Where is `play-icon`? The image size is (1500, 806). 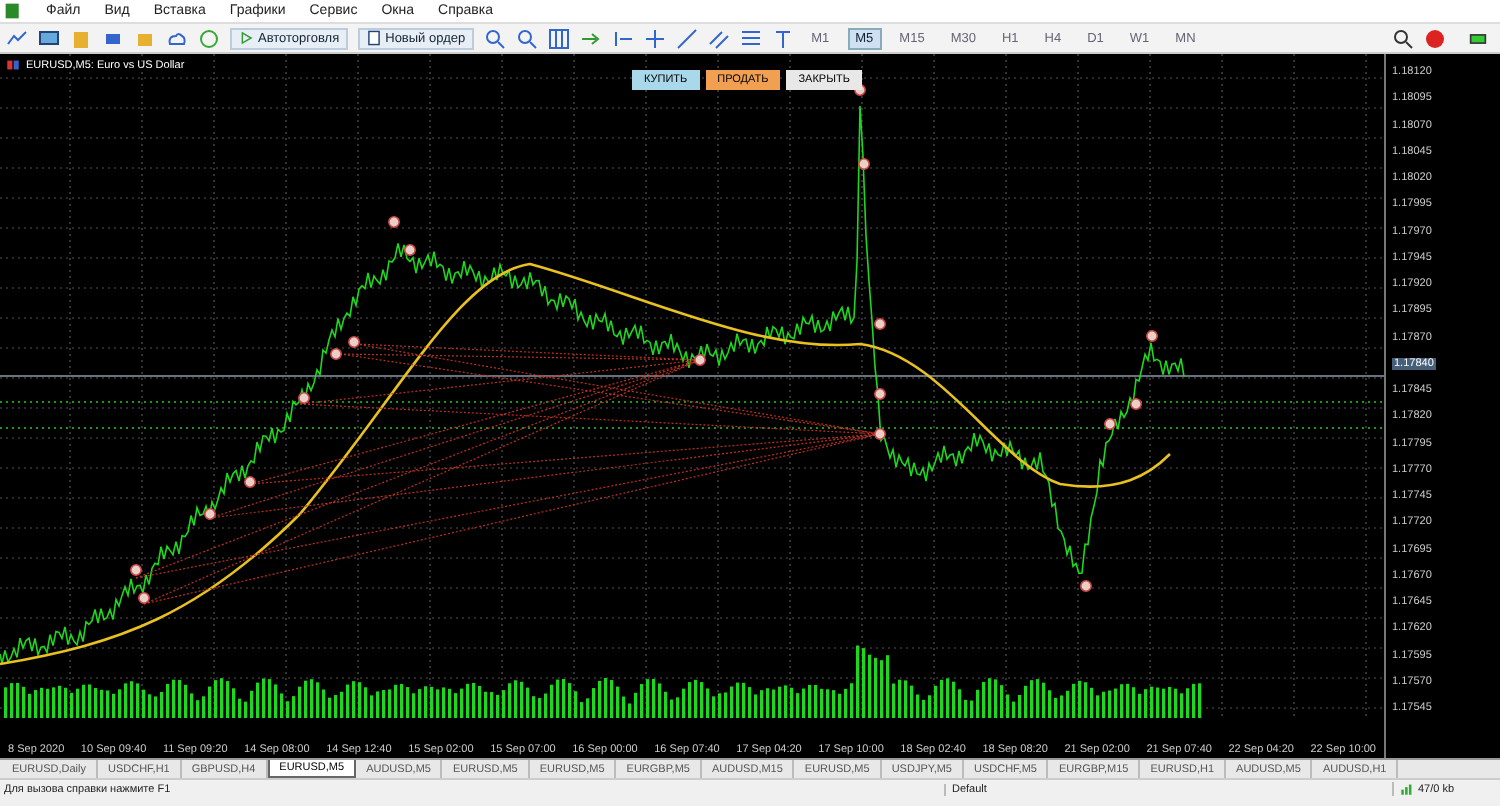
play-icon is located at coordinates (246, 38).